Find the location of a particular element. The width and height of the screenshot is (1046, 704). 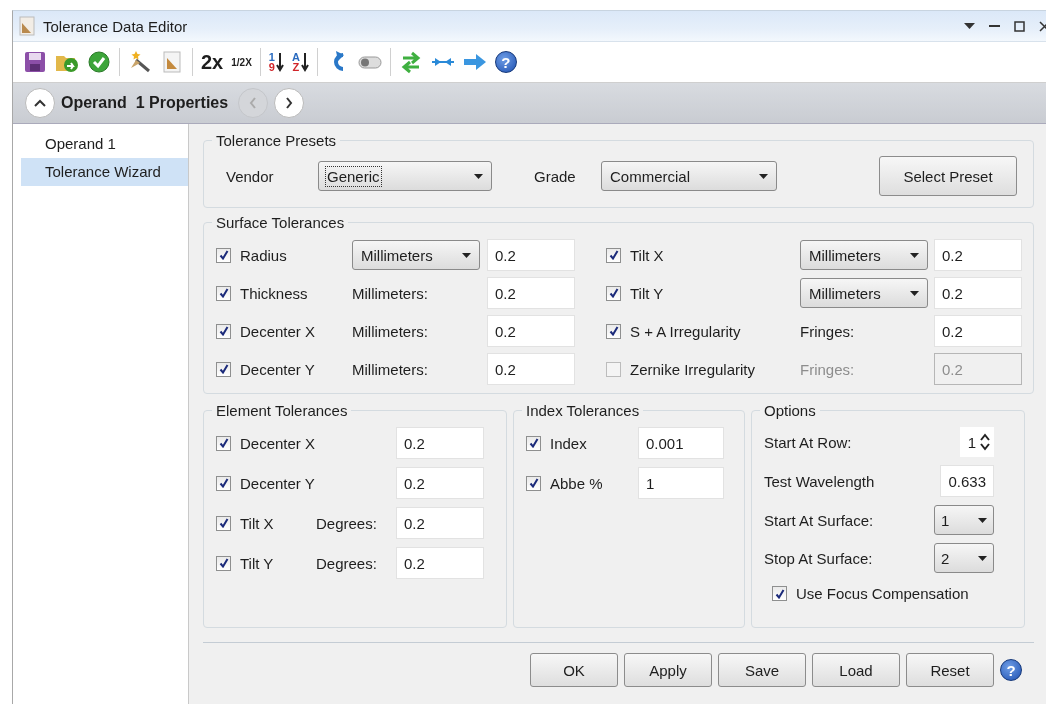

window-title: Tolerance Data Editor is located at coordinates (116, 26).